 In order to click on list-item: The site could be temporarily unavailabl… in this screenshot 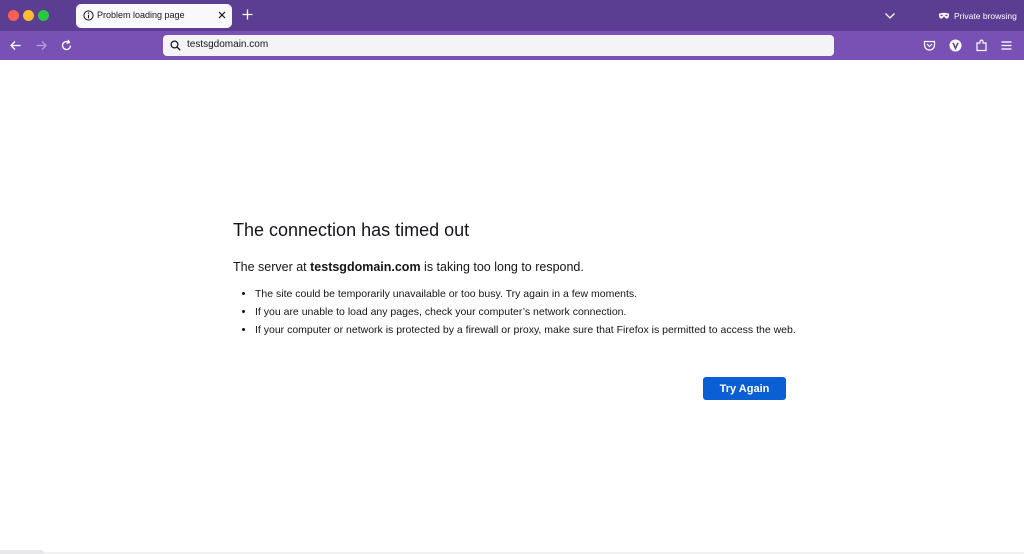, I will do `click(535, 295)`.